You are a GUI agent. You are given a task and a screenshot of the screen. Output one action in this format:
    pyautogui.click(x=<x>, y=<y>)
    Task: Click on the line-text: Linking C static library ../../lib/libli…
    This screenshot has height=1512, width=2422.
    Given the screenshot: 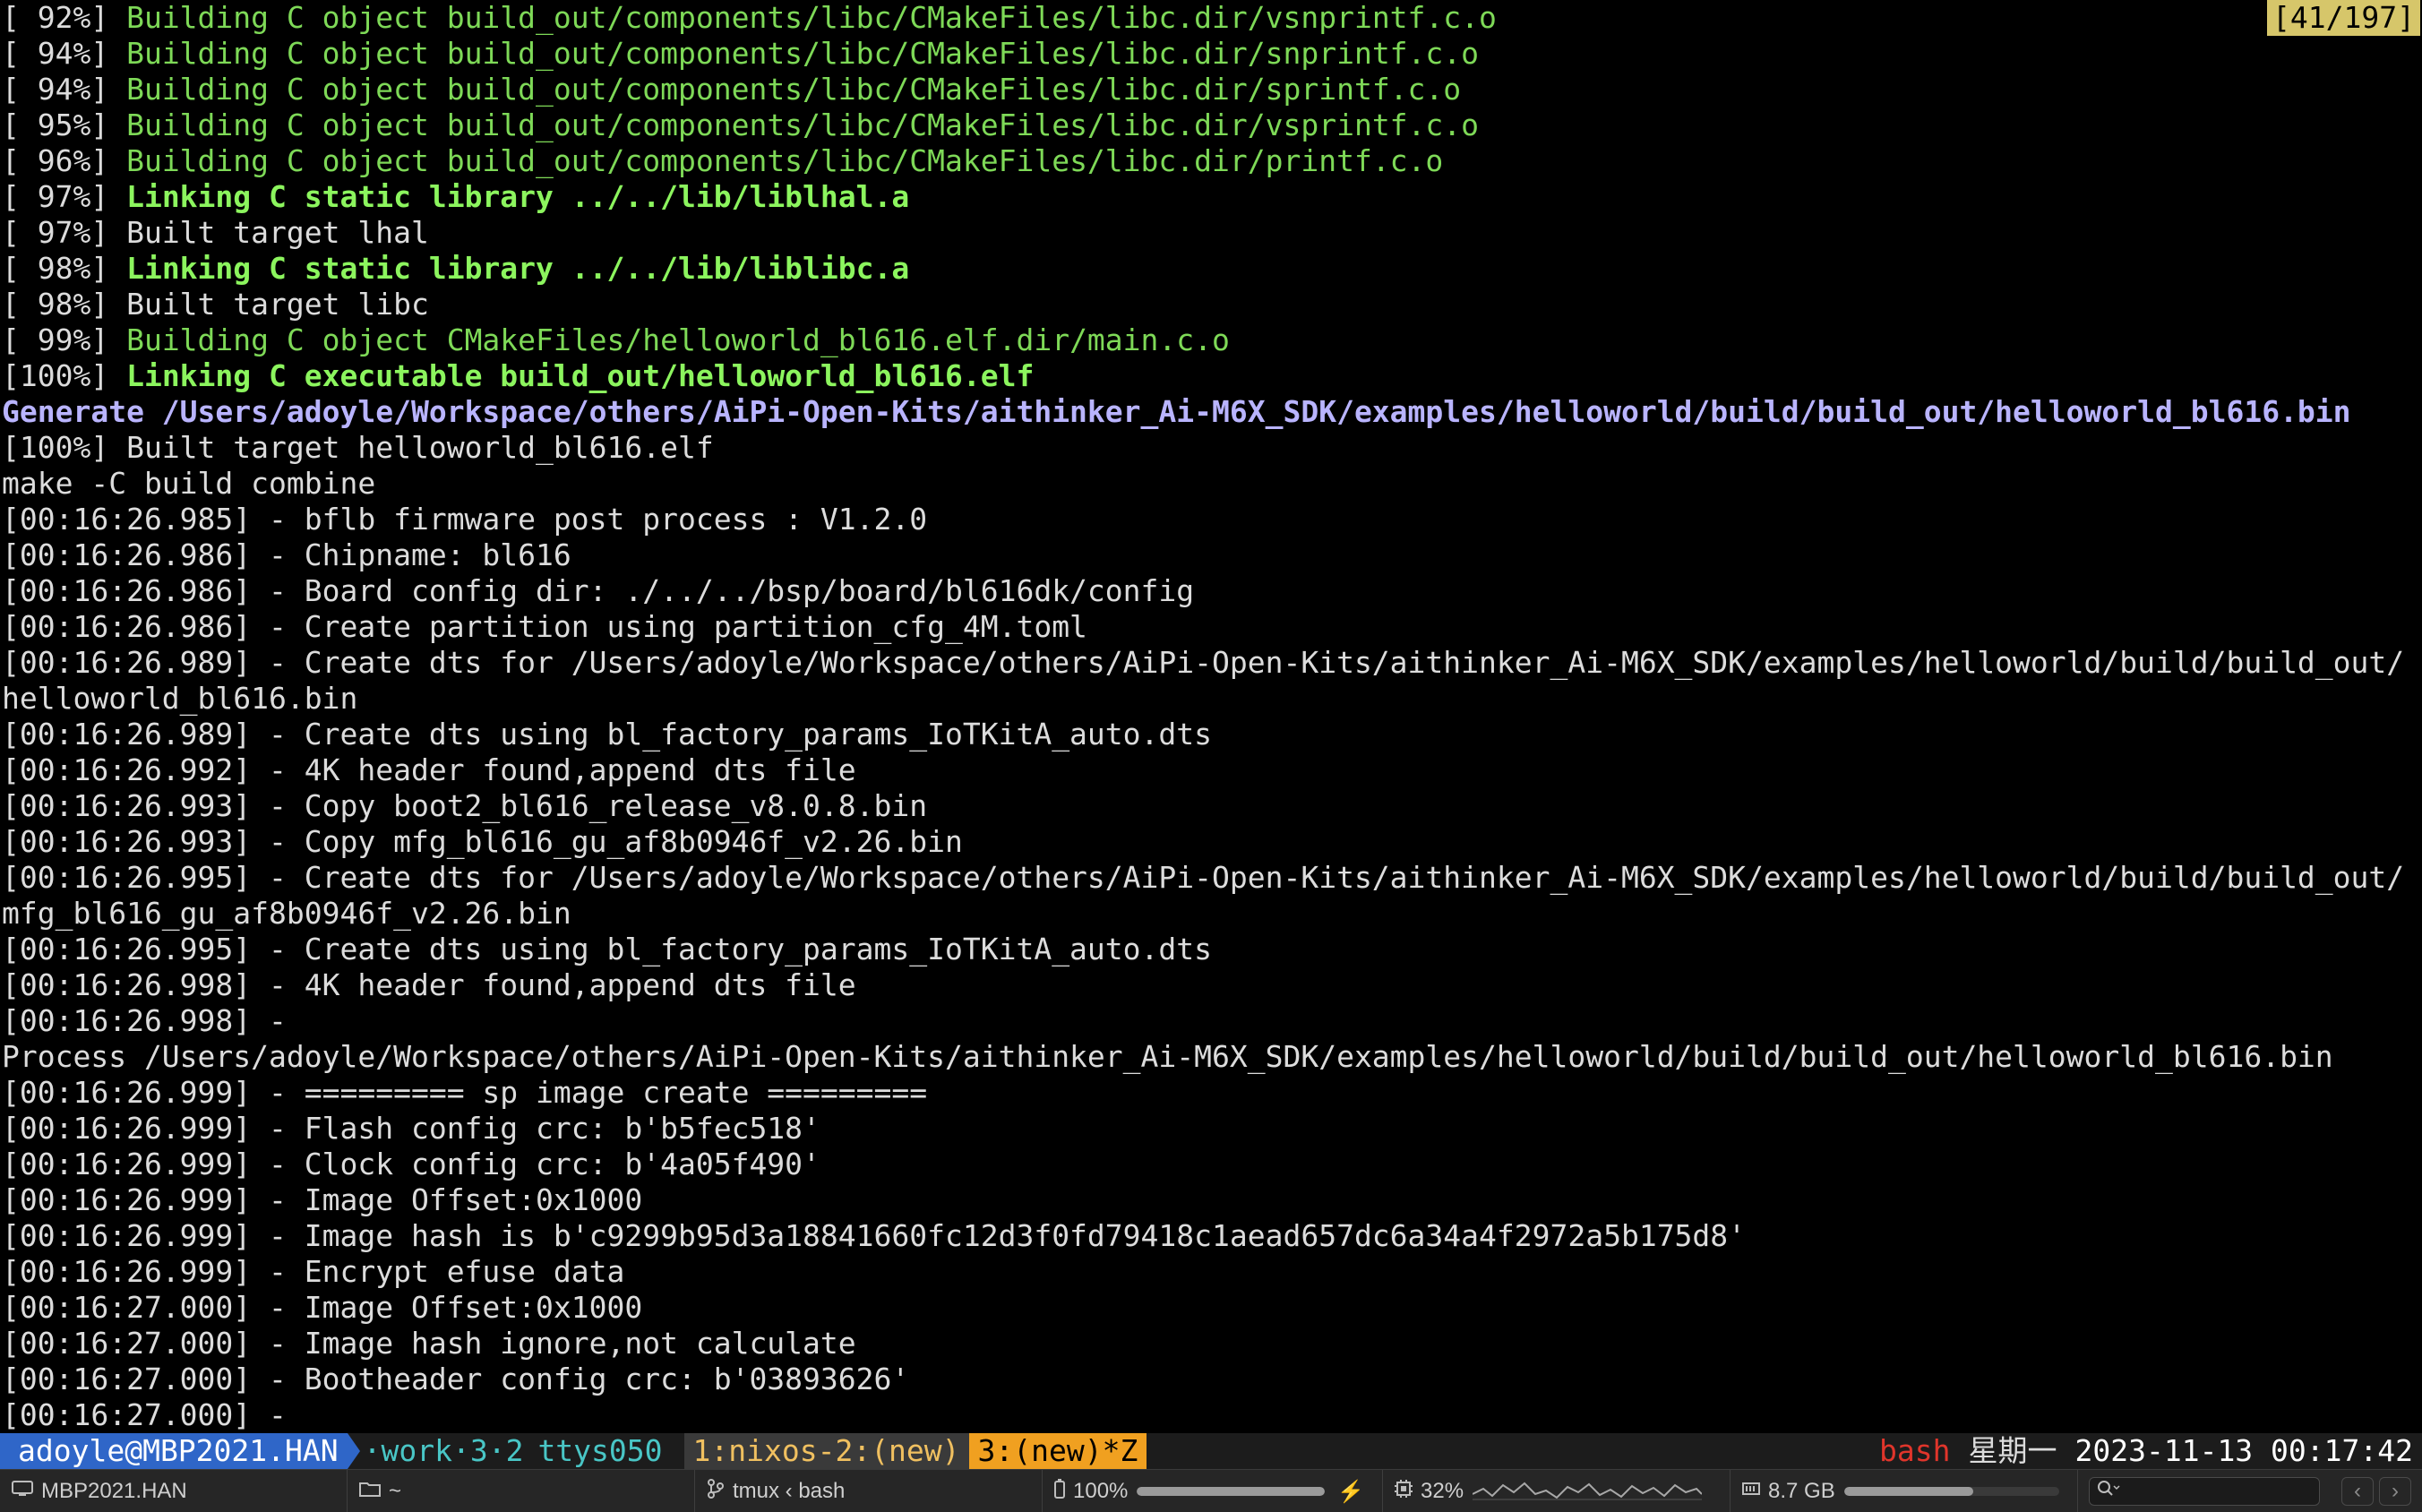 What is the action you would take?
    pyautogui.click(x=518, y=269)
    